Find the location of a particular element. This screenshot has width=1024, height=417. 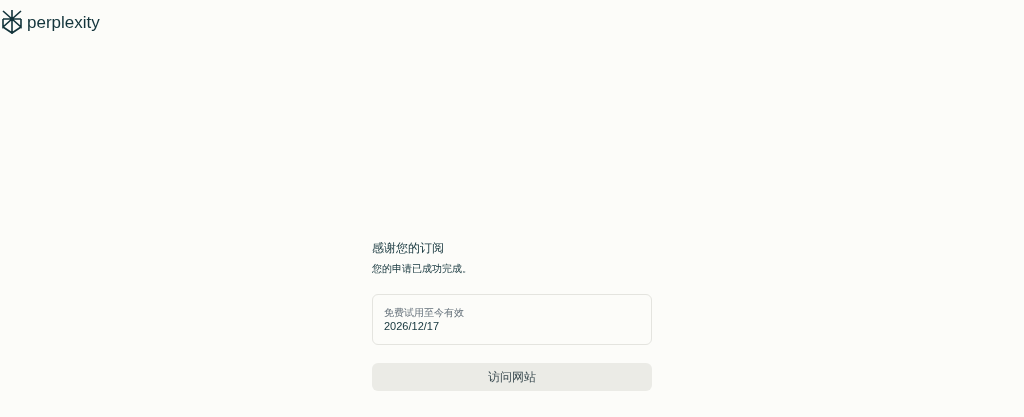

logo-icon is located at coordinates (12, 22).